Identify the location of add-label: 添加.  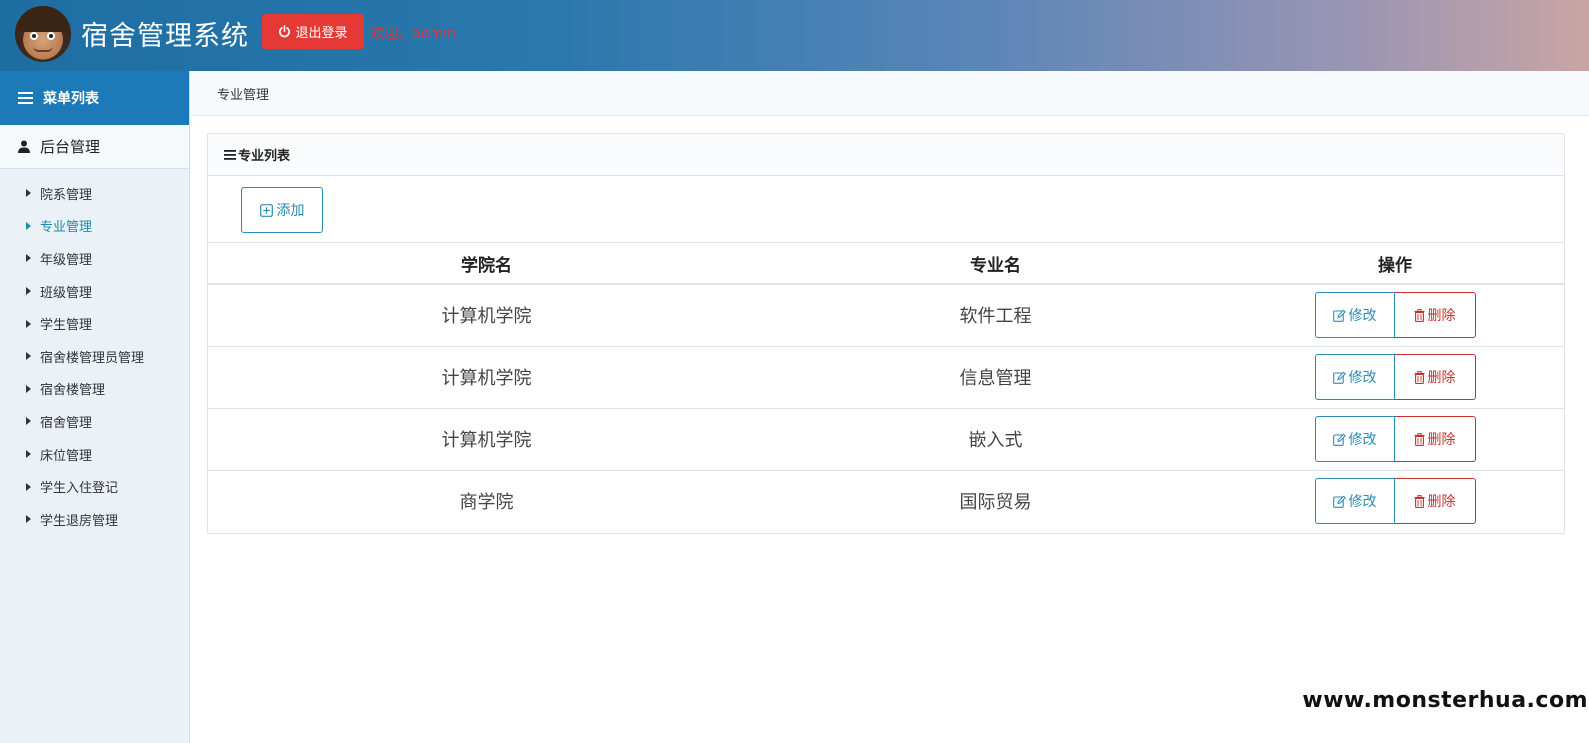
(290, 211).